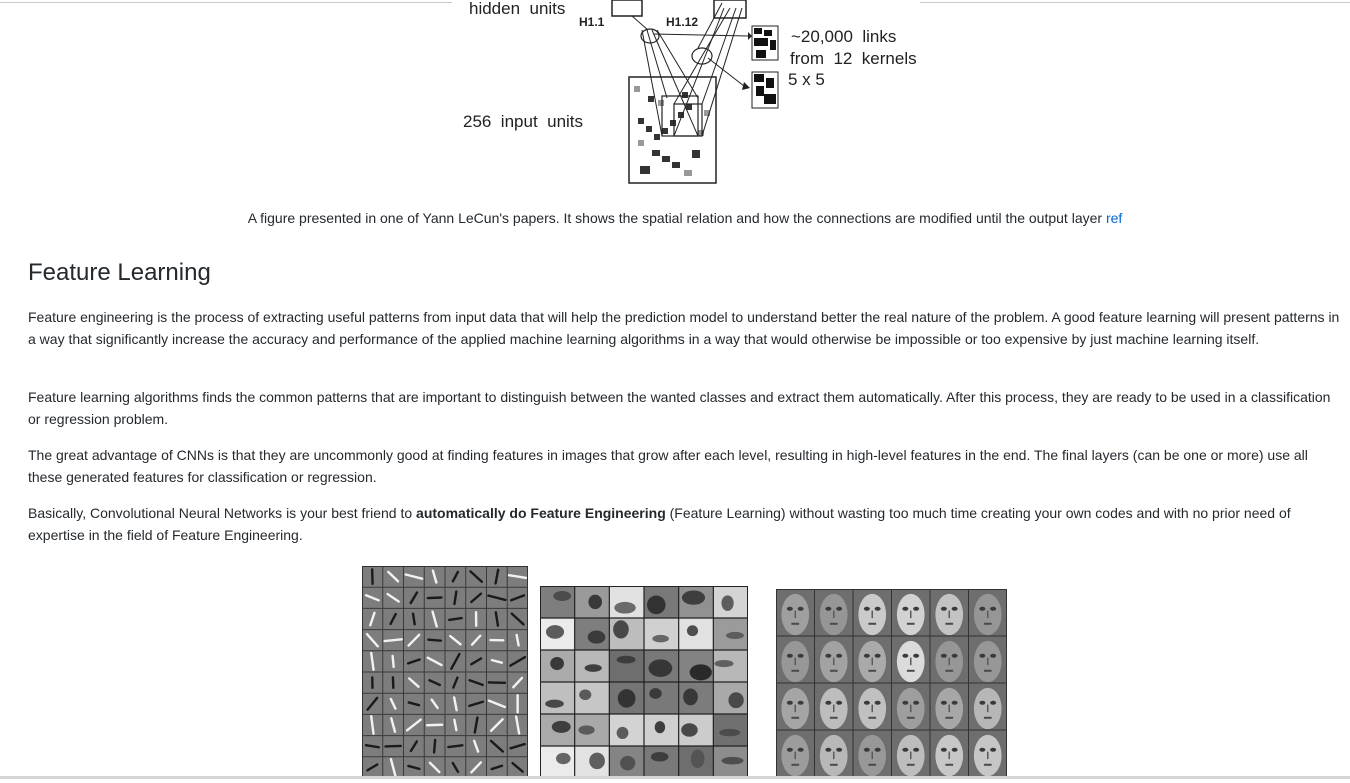  What do you see at coordinates (517, 9) in the screenshot?
I see `hidden-units-label: hidden units` at bounding box center [517, 9].